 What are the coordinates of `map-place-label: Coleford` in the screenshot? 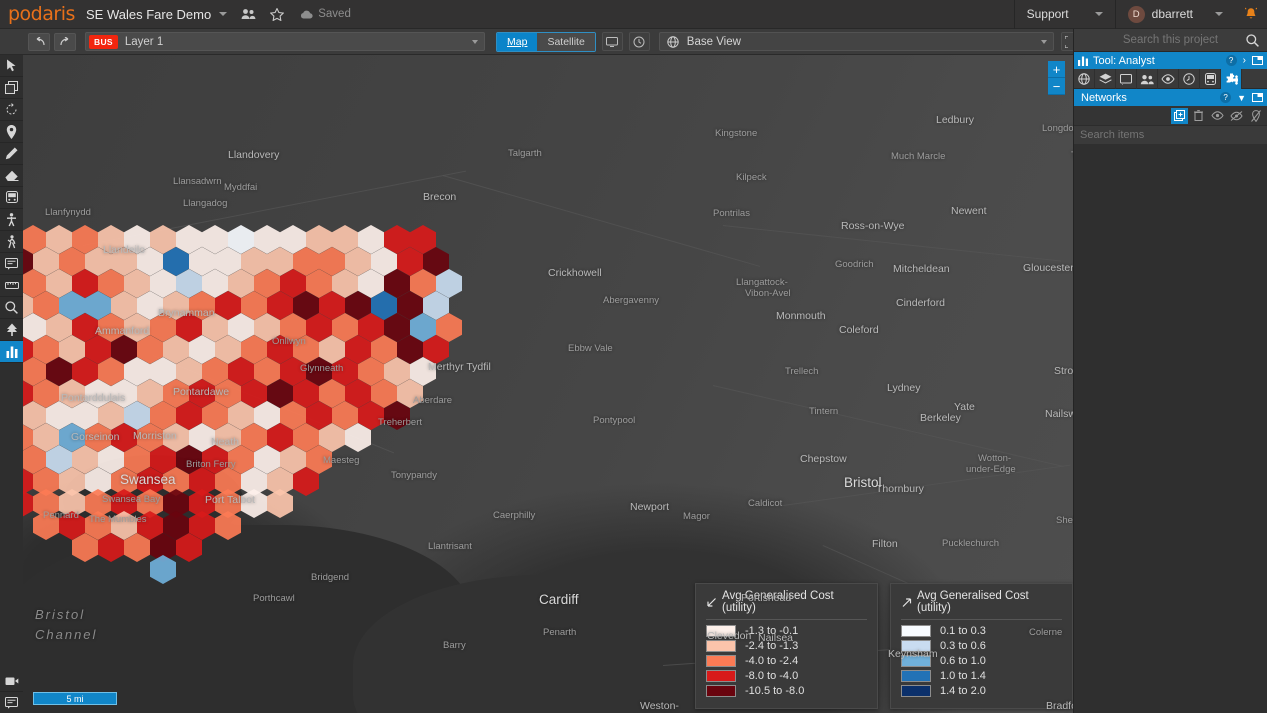 It's located at (859, 330).